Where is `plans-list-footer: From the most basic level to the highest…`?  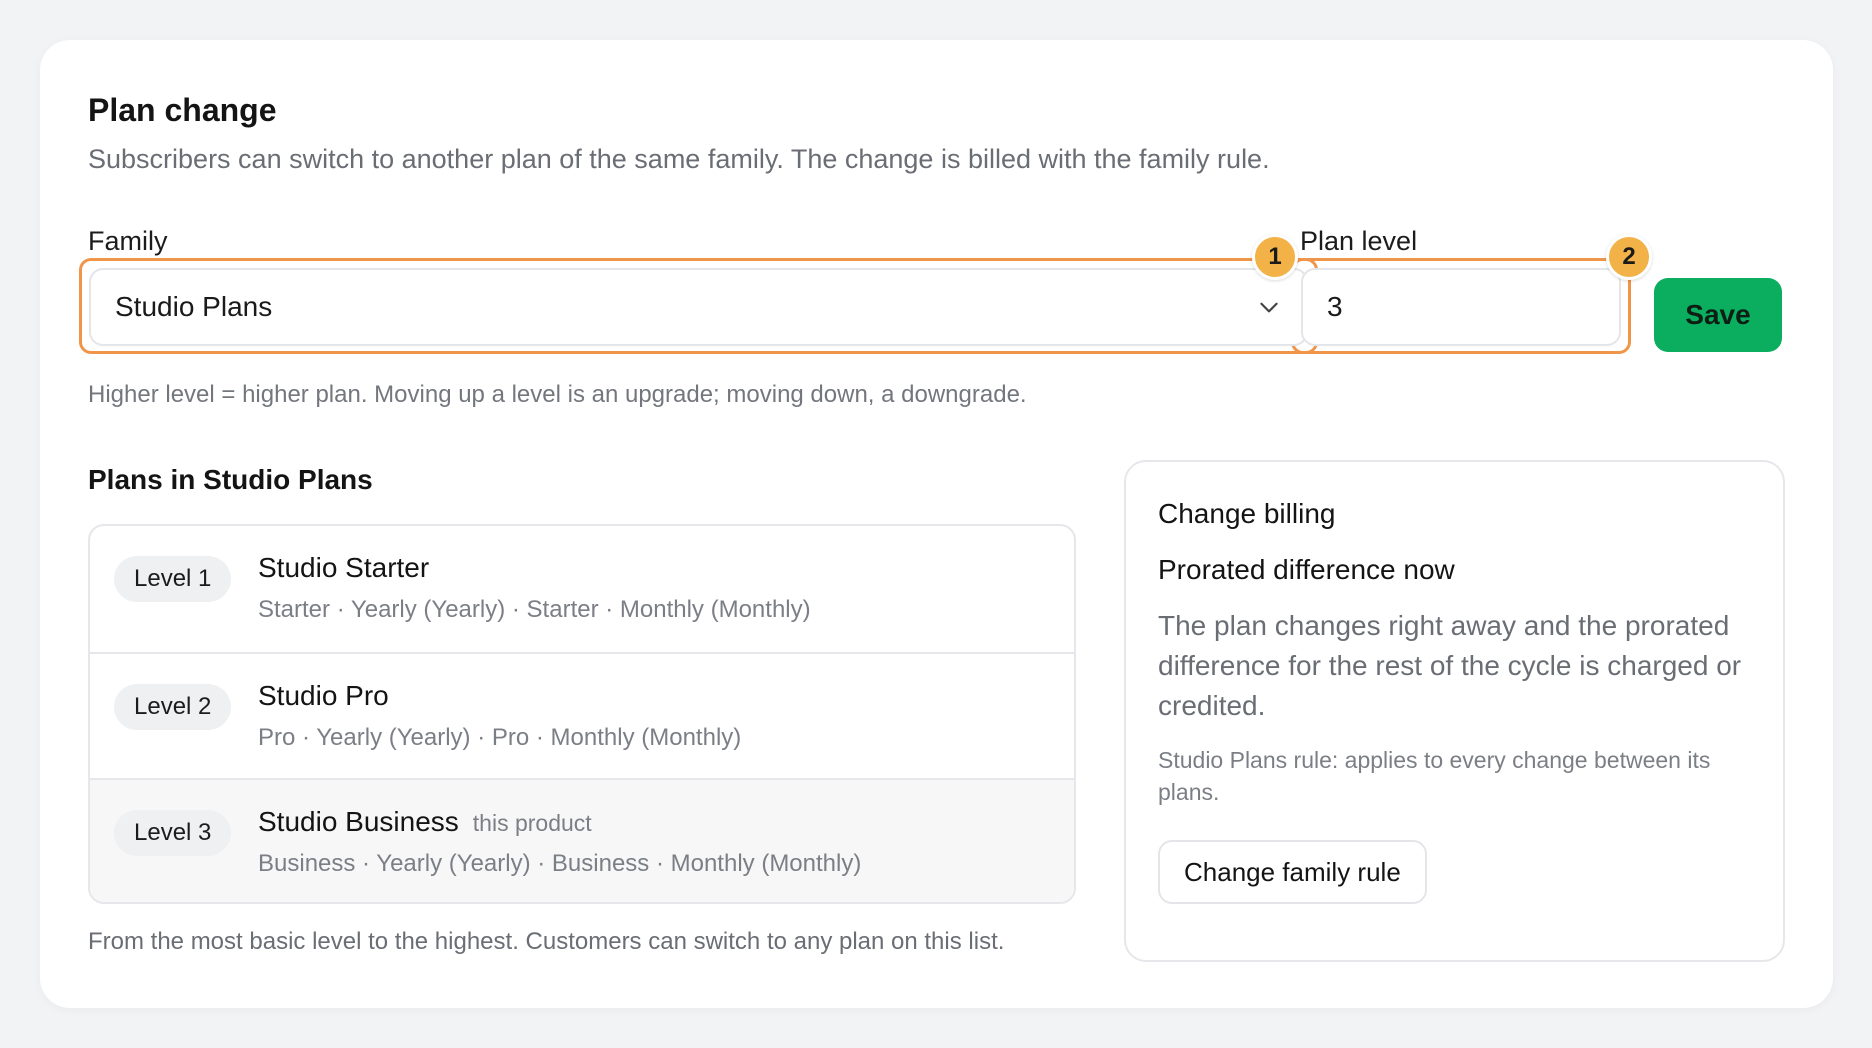 plans-list-footer: From the most basic level to the highest… is located at coordinates (546, 941).